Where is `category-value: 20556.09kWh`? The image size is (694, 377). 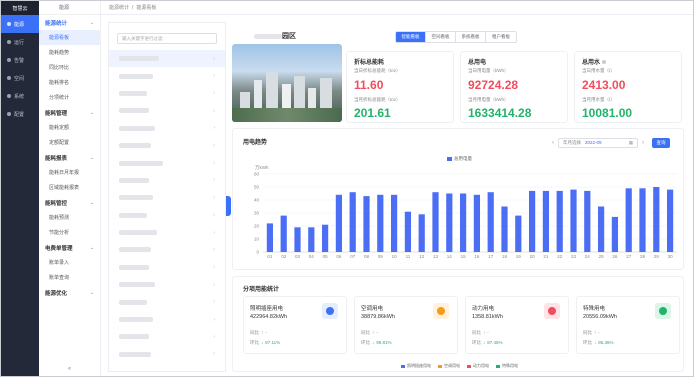 category-value: 20556.09kWh is located at coordinates (600, 317).